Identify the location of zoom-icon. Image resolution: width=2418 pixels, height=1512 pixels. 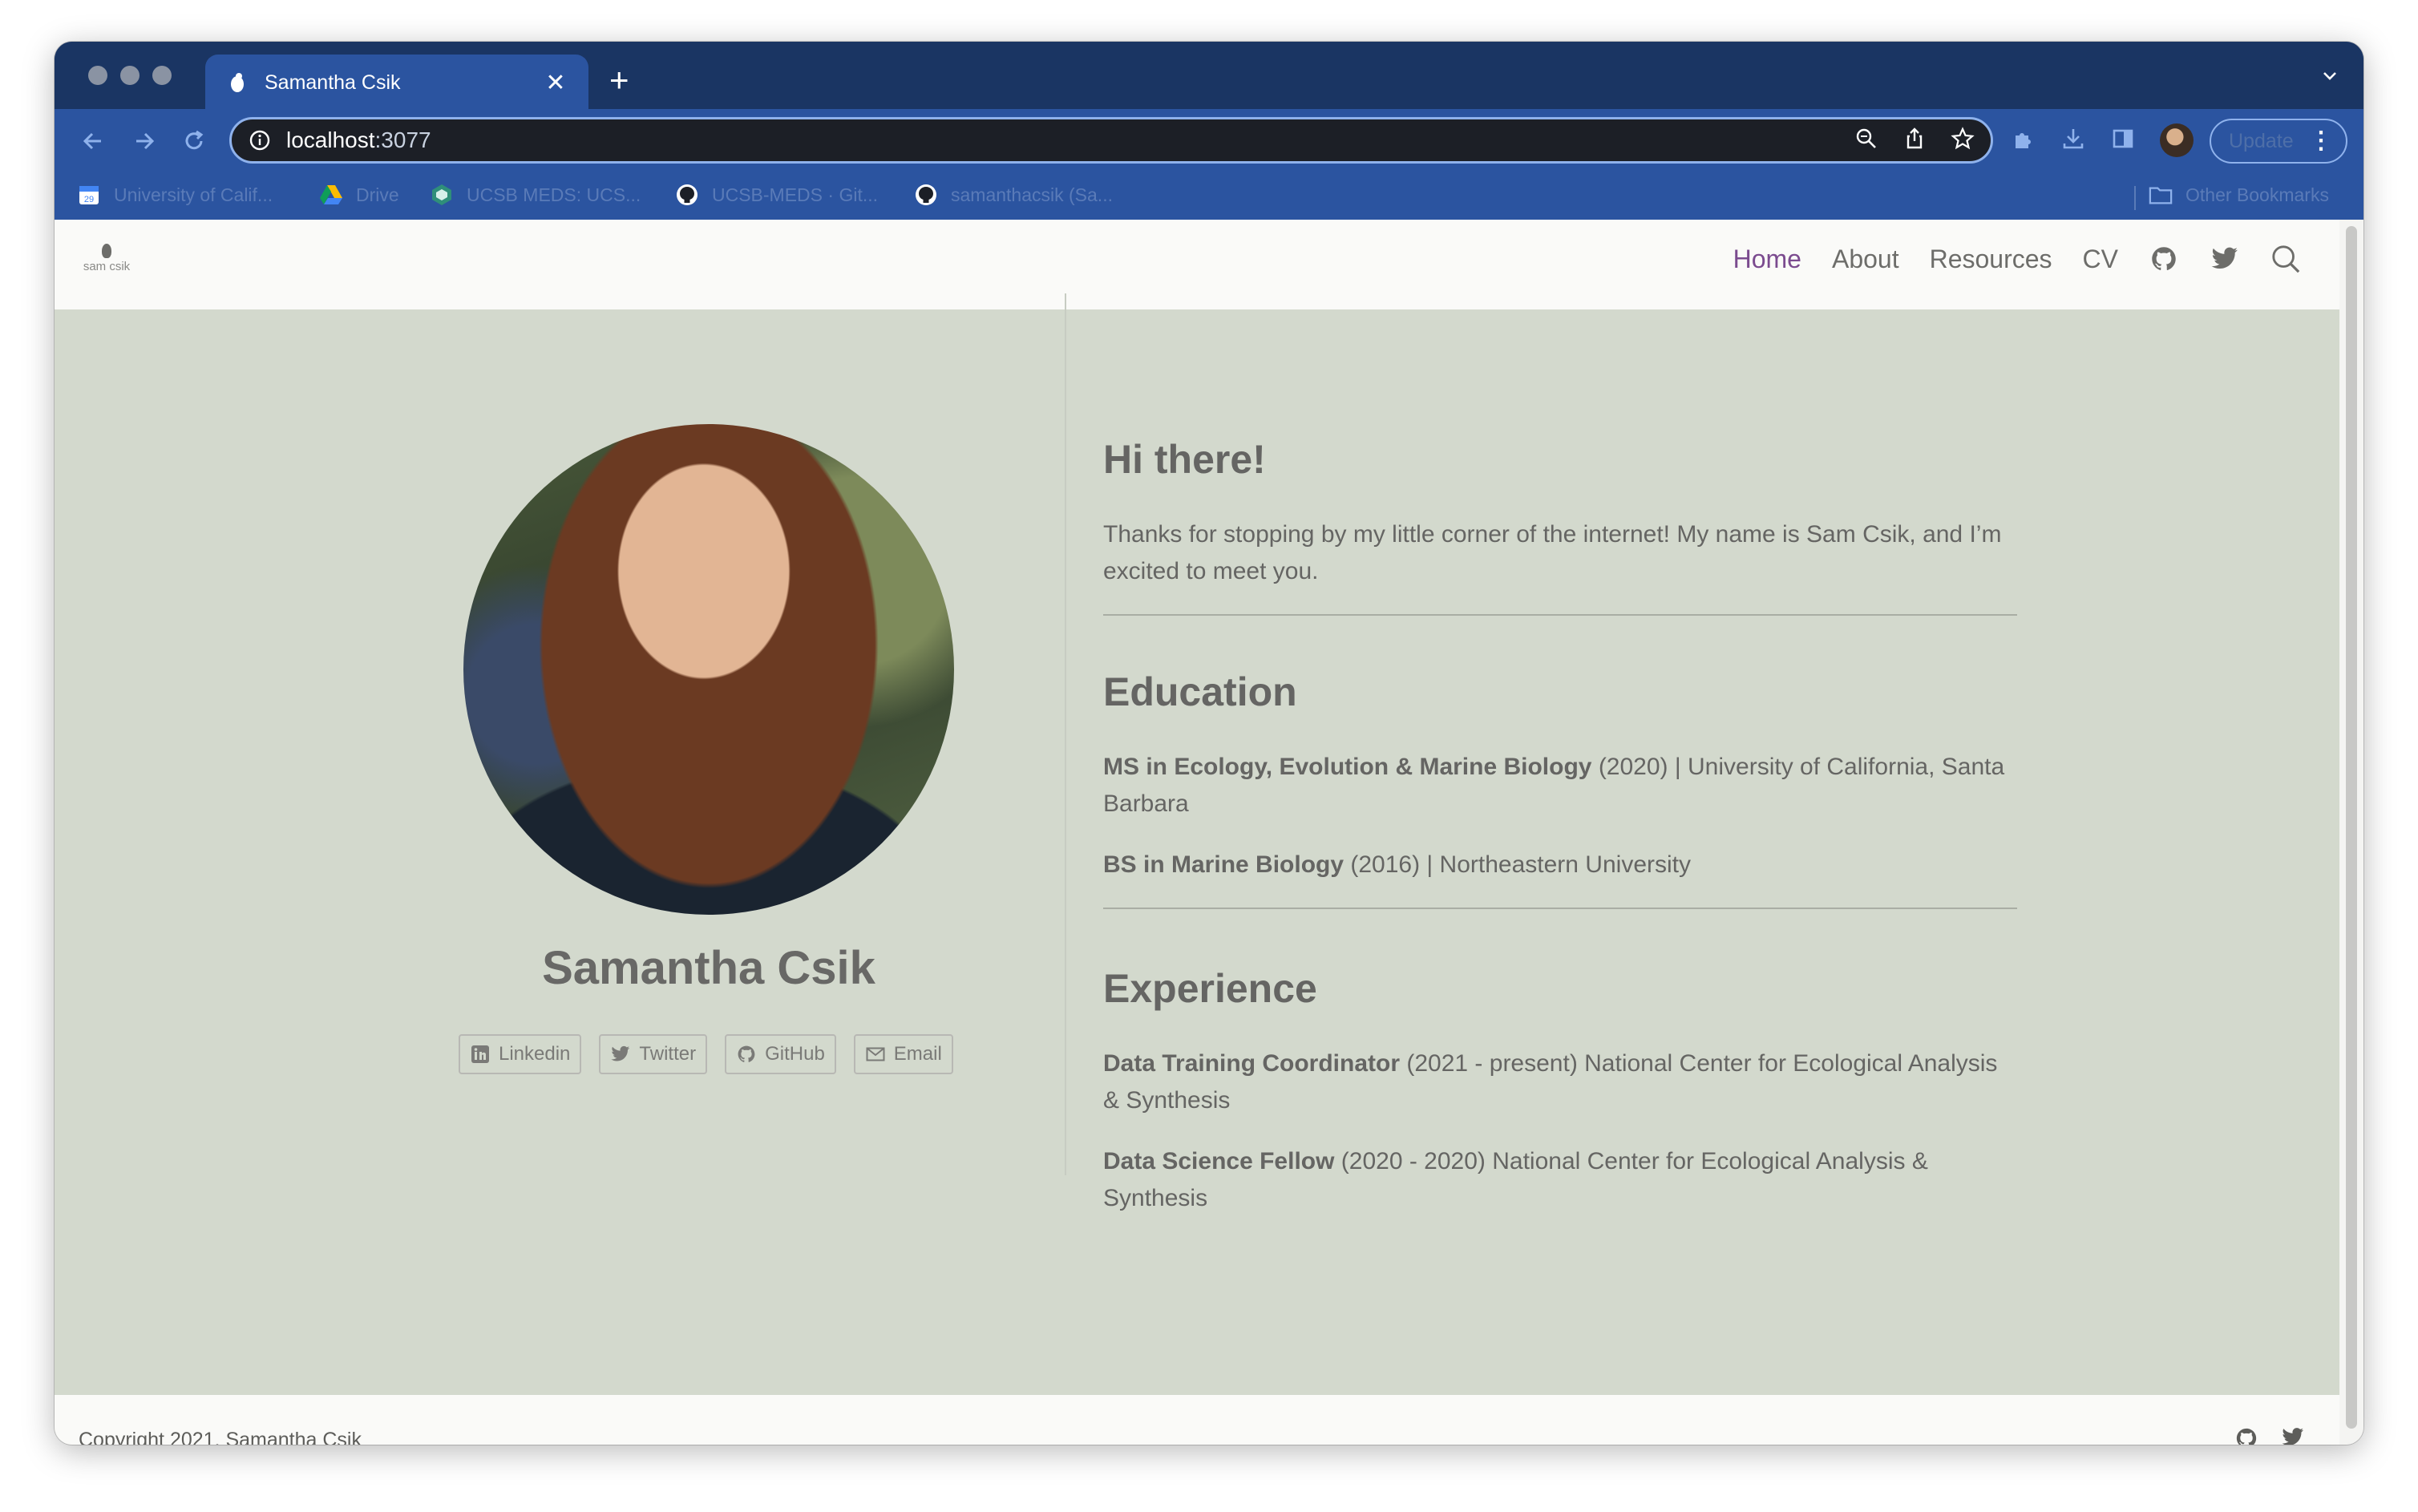
(1866, 141).